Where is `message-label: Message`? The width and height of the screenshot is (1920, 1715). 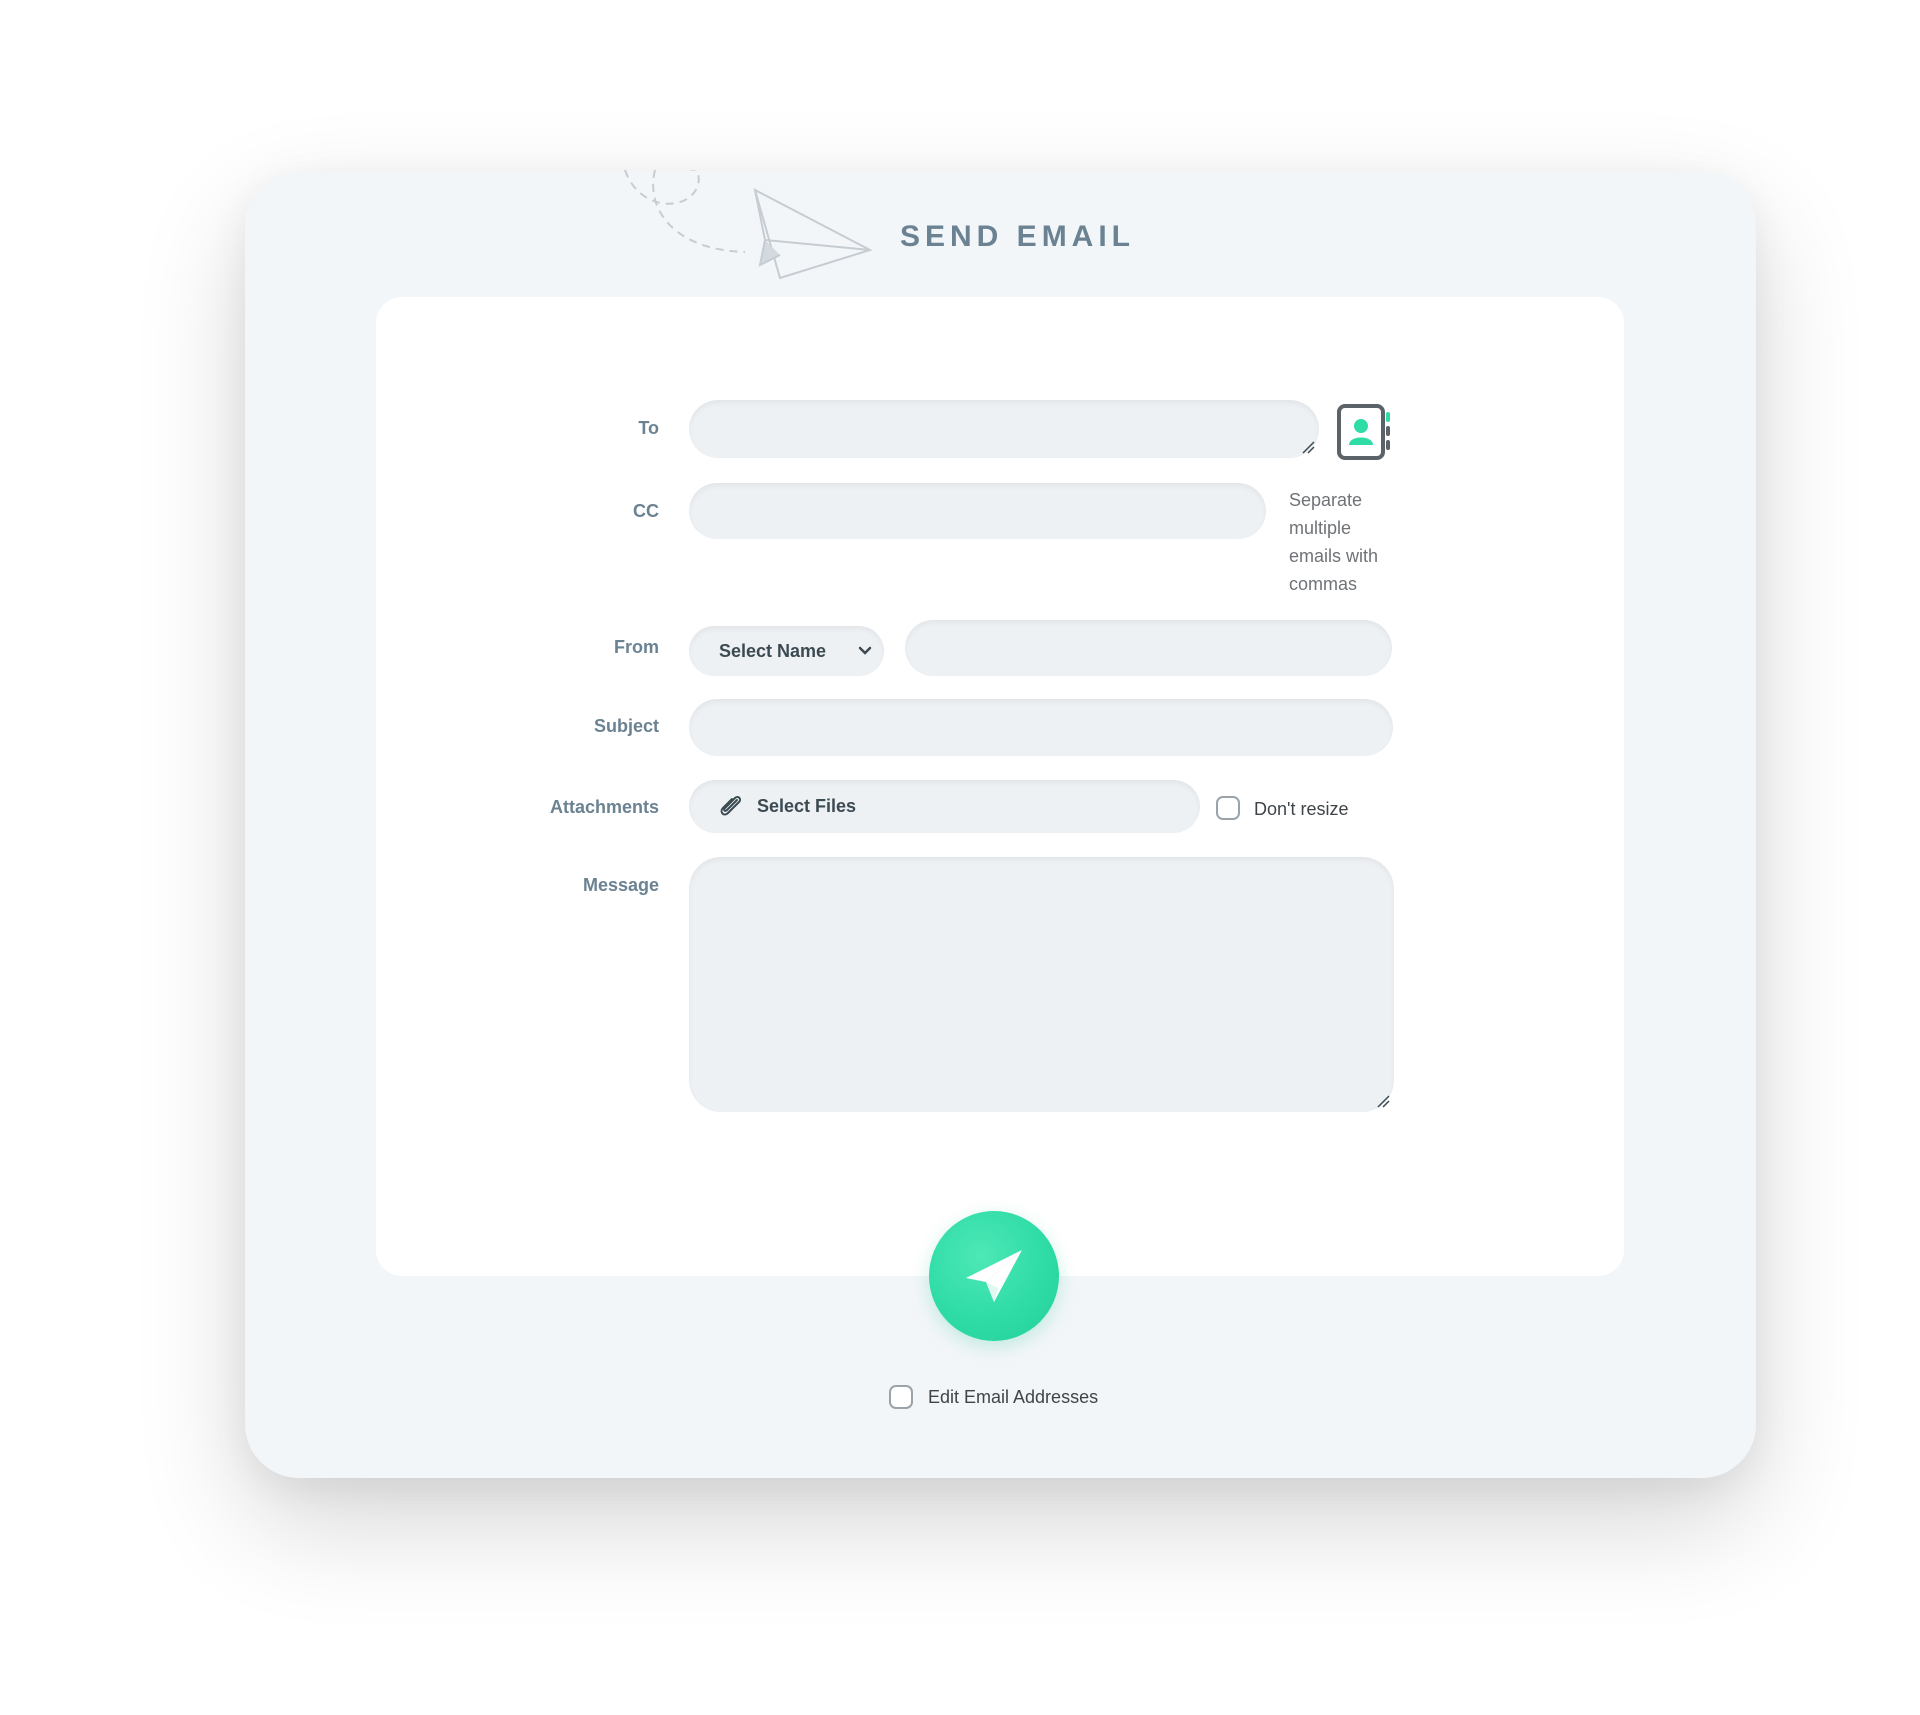 message-label: Message is located at coordinates (620, 885).